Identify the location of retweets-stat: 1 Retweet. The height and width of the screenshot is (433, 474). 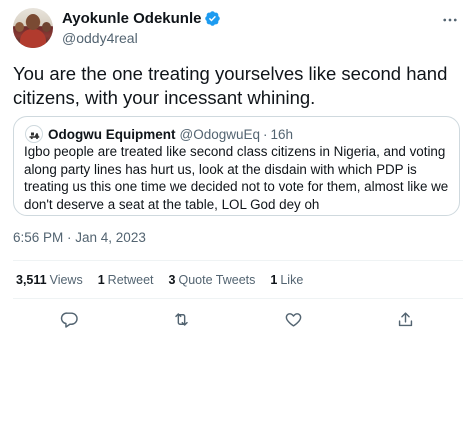
(126, 280).